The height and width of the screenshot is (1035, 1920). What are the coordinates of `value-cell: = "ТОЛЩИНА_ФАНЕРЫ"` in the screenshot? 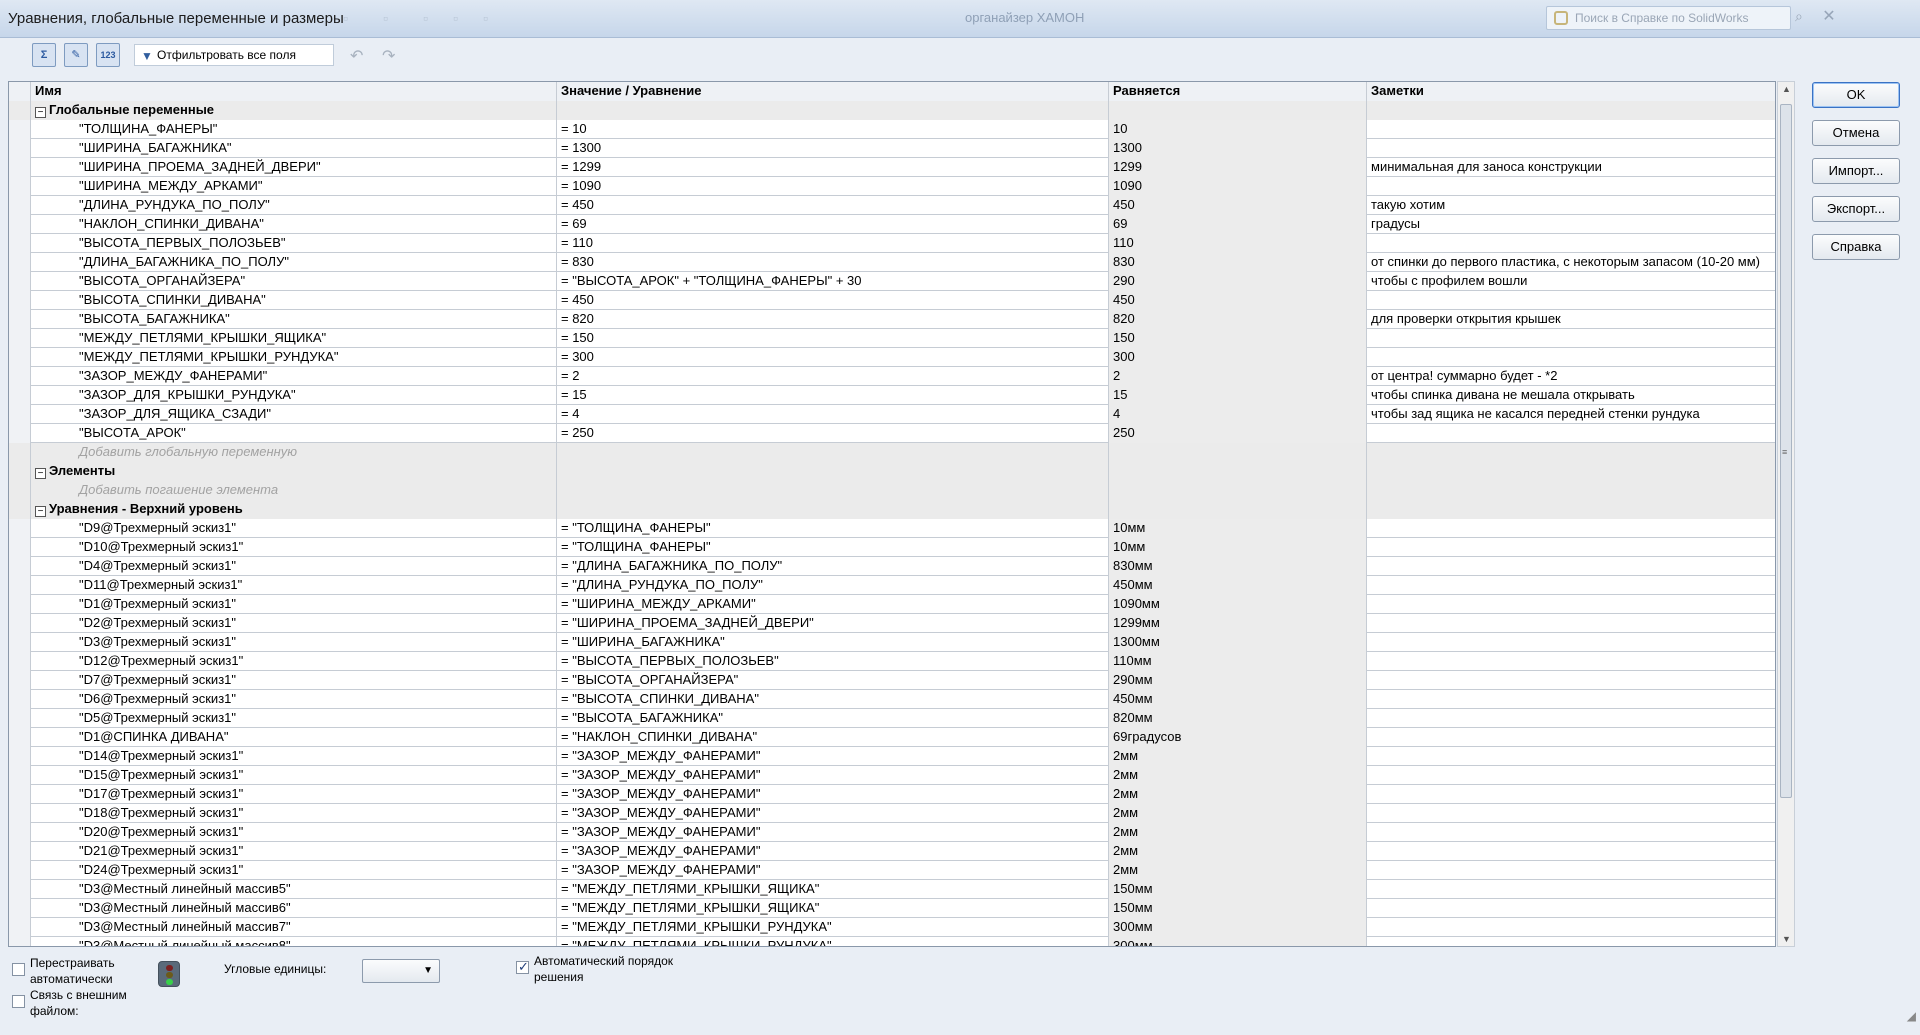 It's located at (833, 547).